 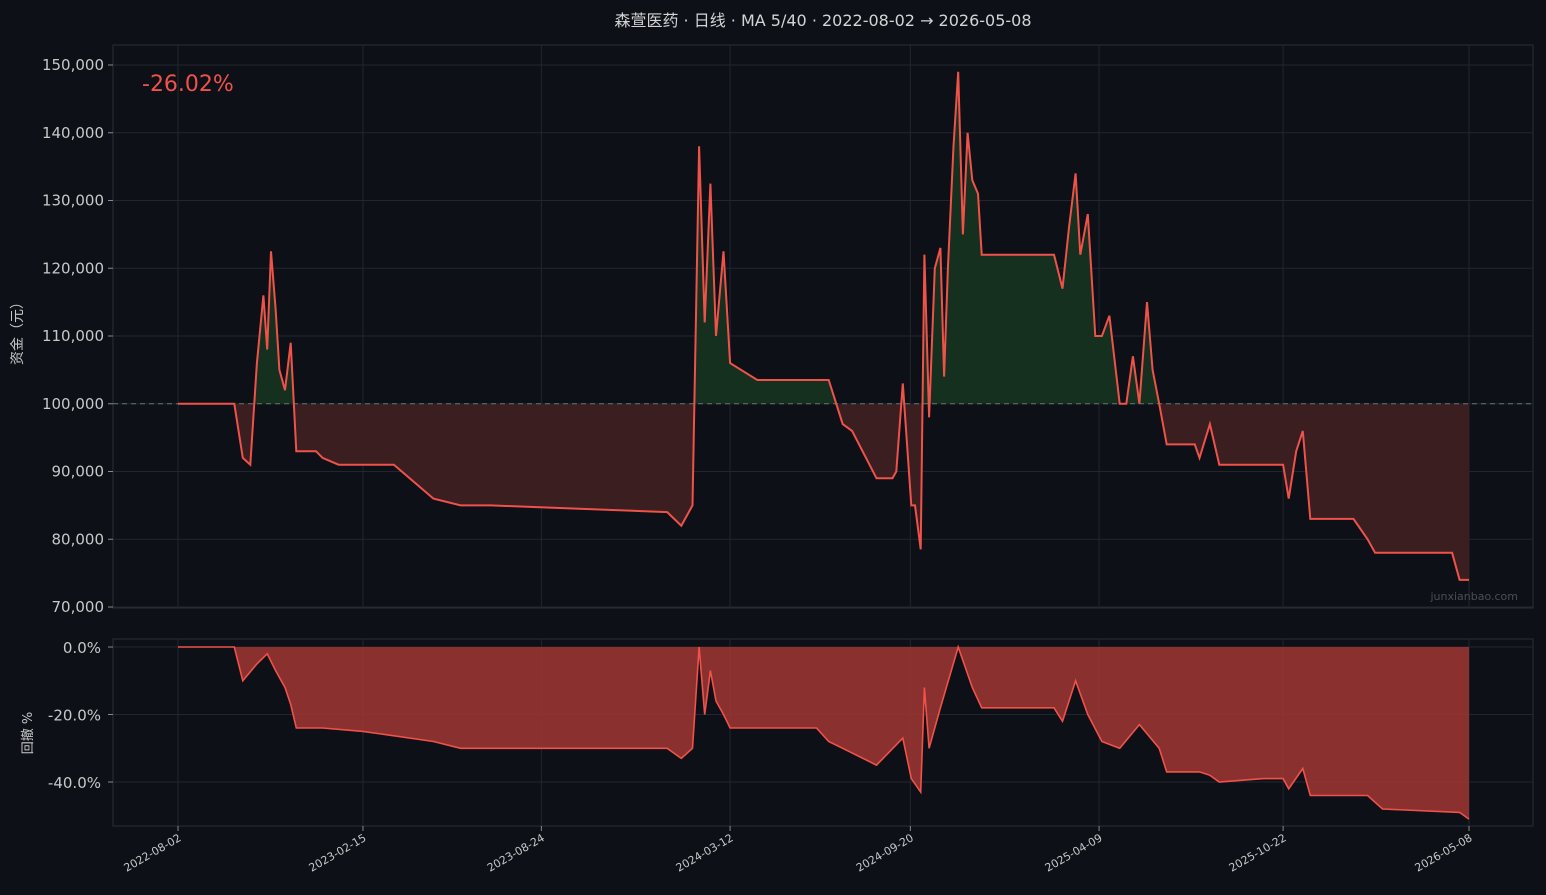 What do you see at coordinates (188, 84) in the screenshot?
I see `total-return-label: -26.02%` at bounding box center [188, 84].